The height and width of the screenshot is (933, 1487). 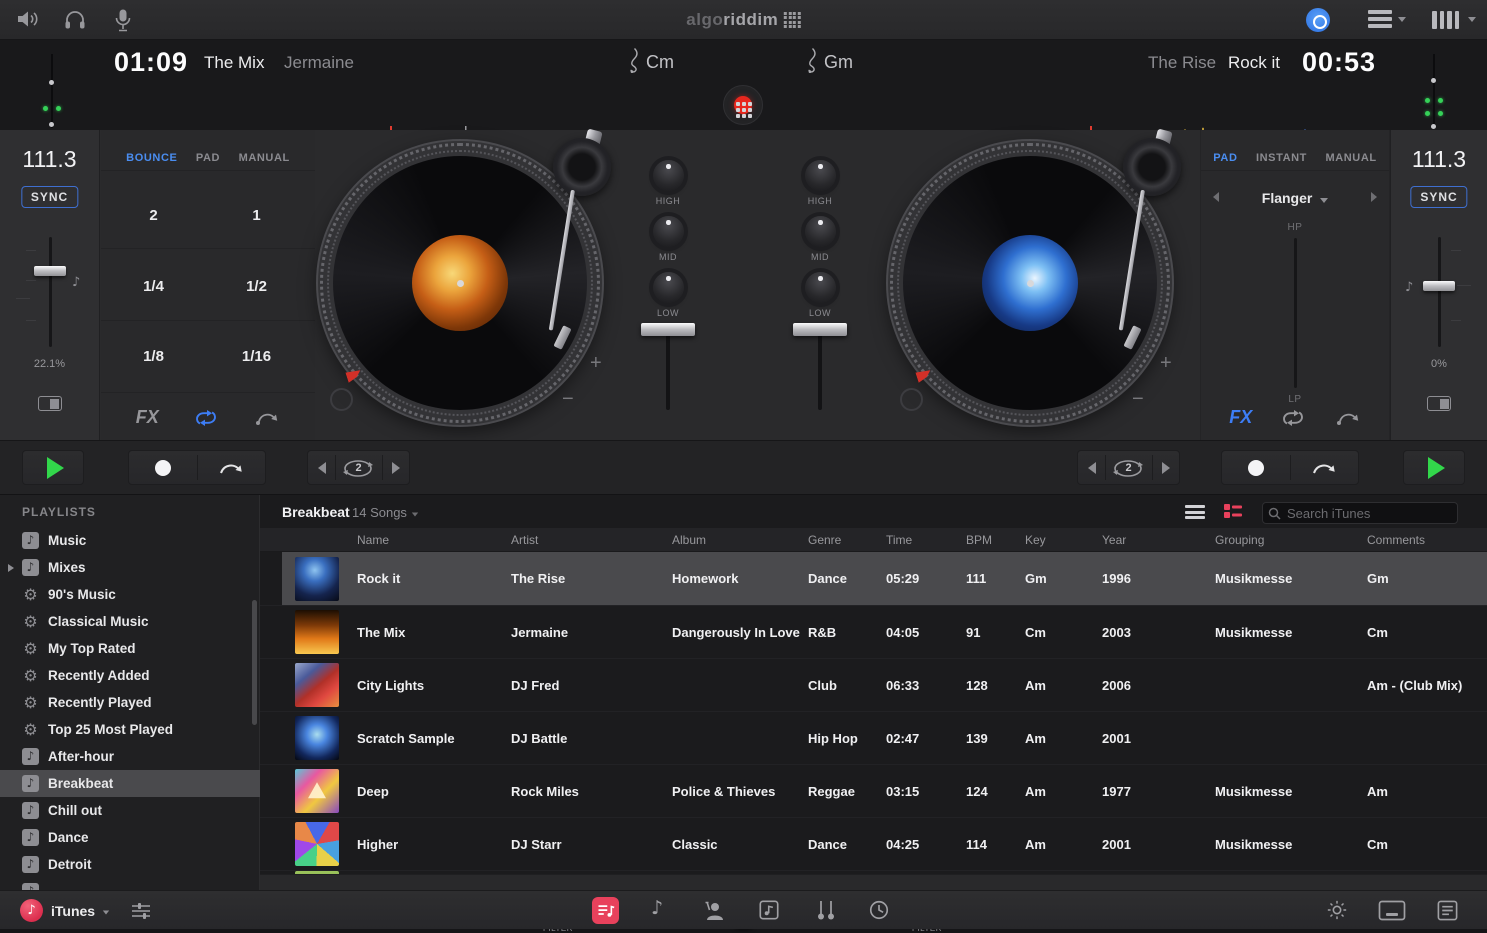 What do you see at coordinates (668, 231) in the screenshot?
I see `eq-mid-knob-a` at bounding box center [668, 231].